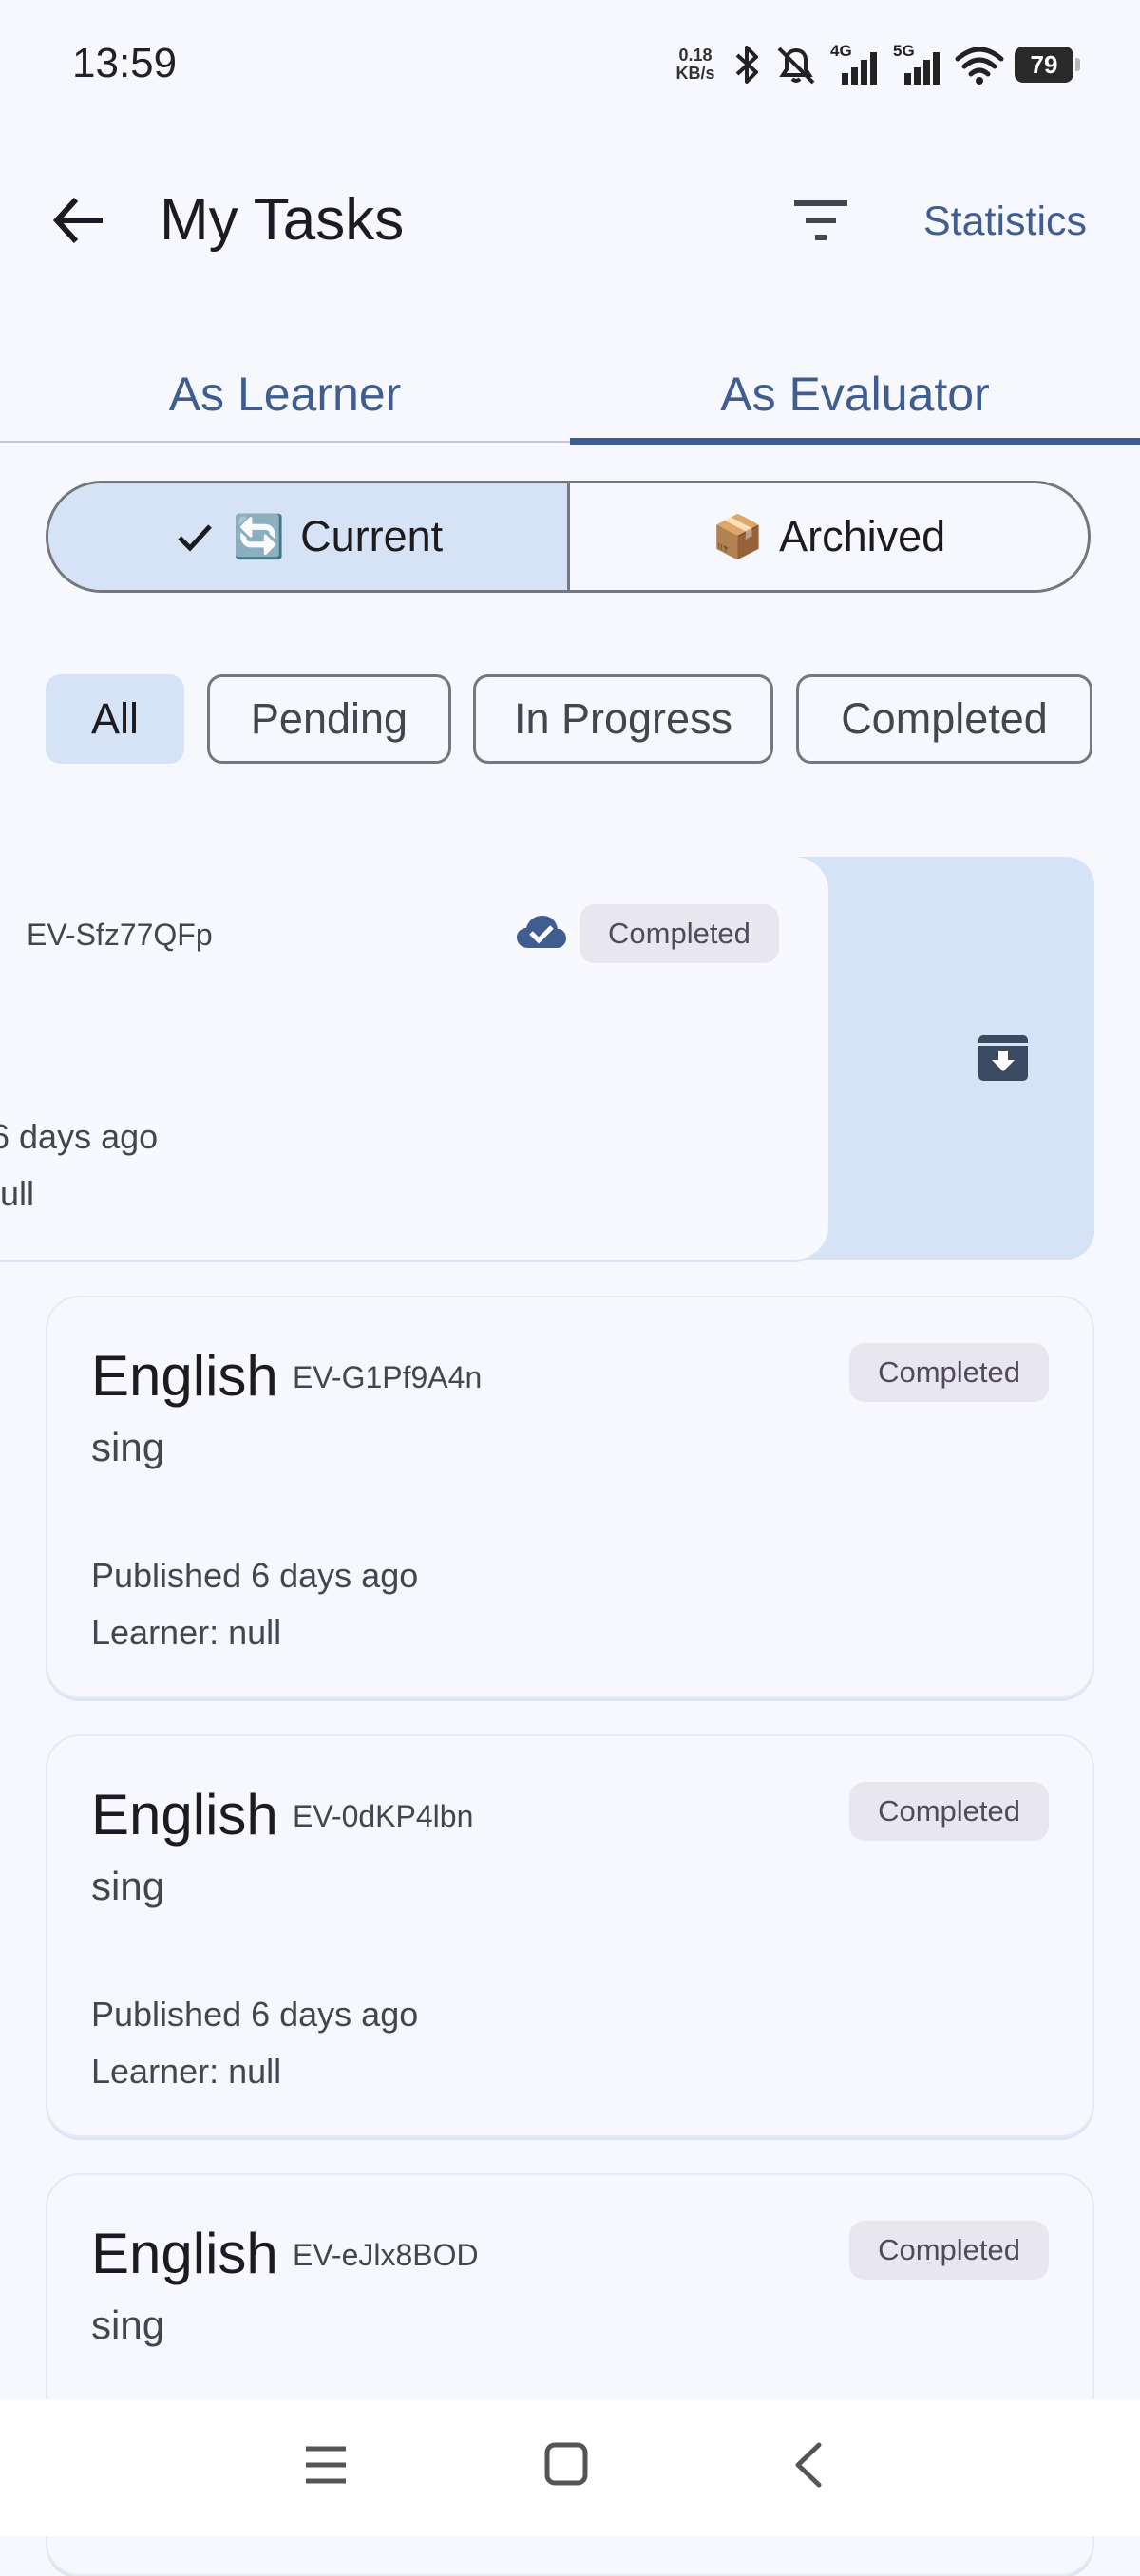 The width and height of the screenshot is (1140, 2576). What do you see at coordinates (841, 51) in the screenshot?
I see `svg-text: 4G` at bounding box center [841, 51].